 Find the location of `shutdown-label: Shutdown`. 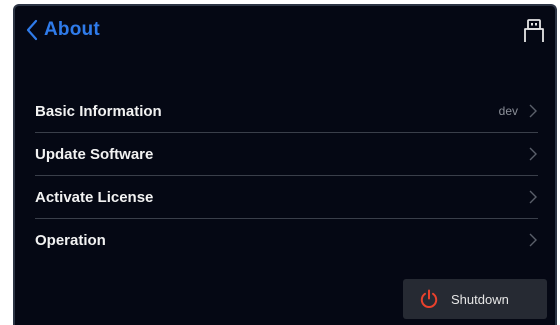

shutdown-label: Shutdown is located at coordinates (480, 299).